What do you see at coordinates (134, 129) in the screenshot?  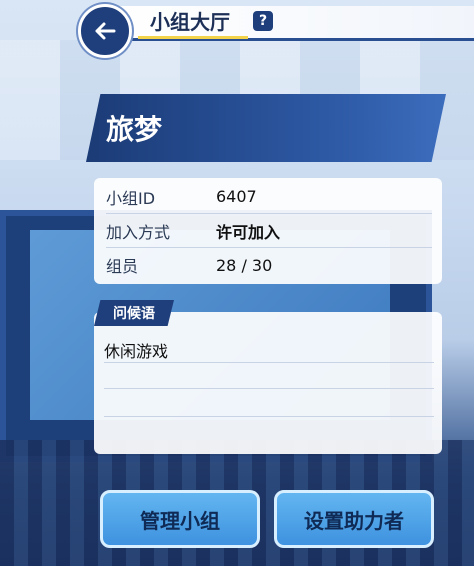 I see `group-name: 旅梦` at bounding box center [134, 129].